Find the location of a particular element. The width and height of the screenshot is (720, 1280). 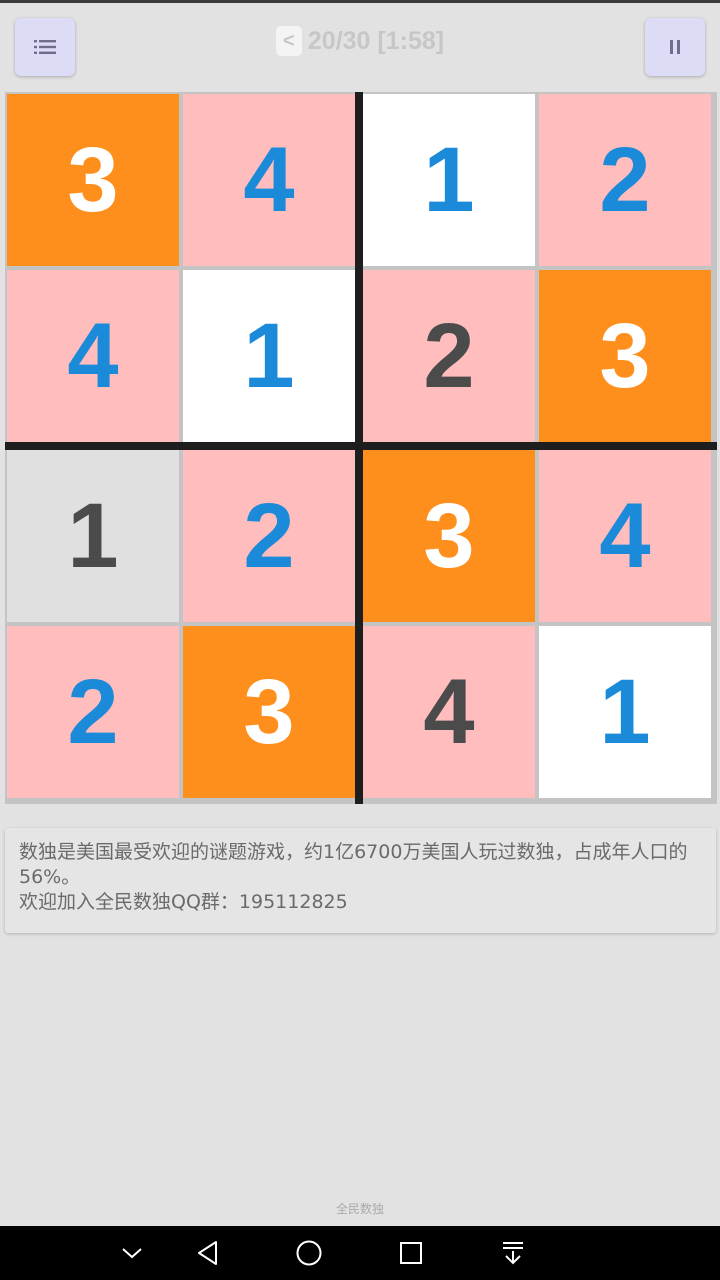

status-bar-edge is located at coordinates (360, 1).